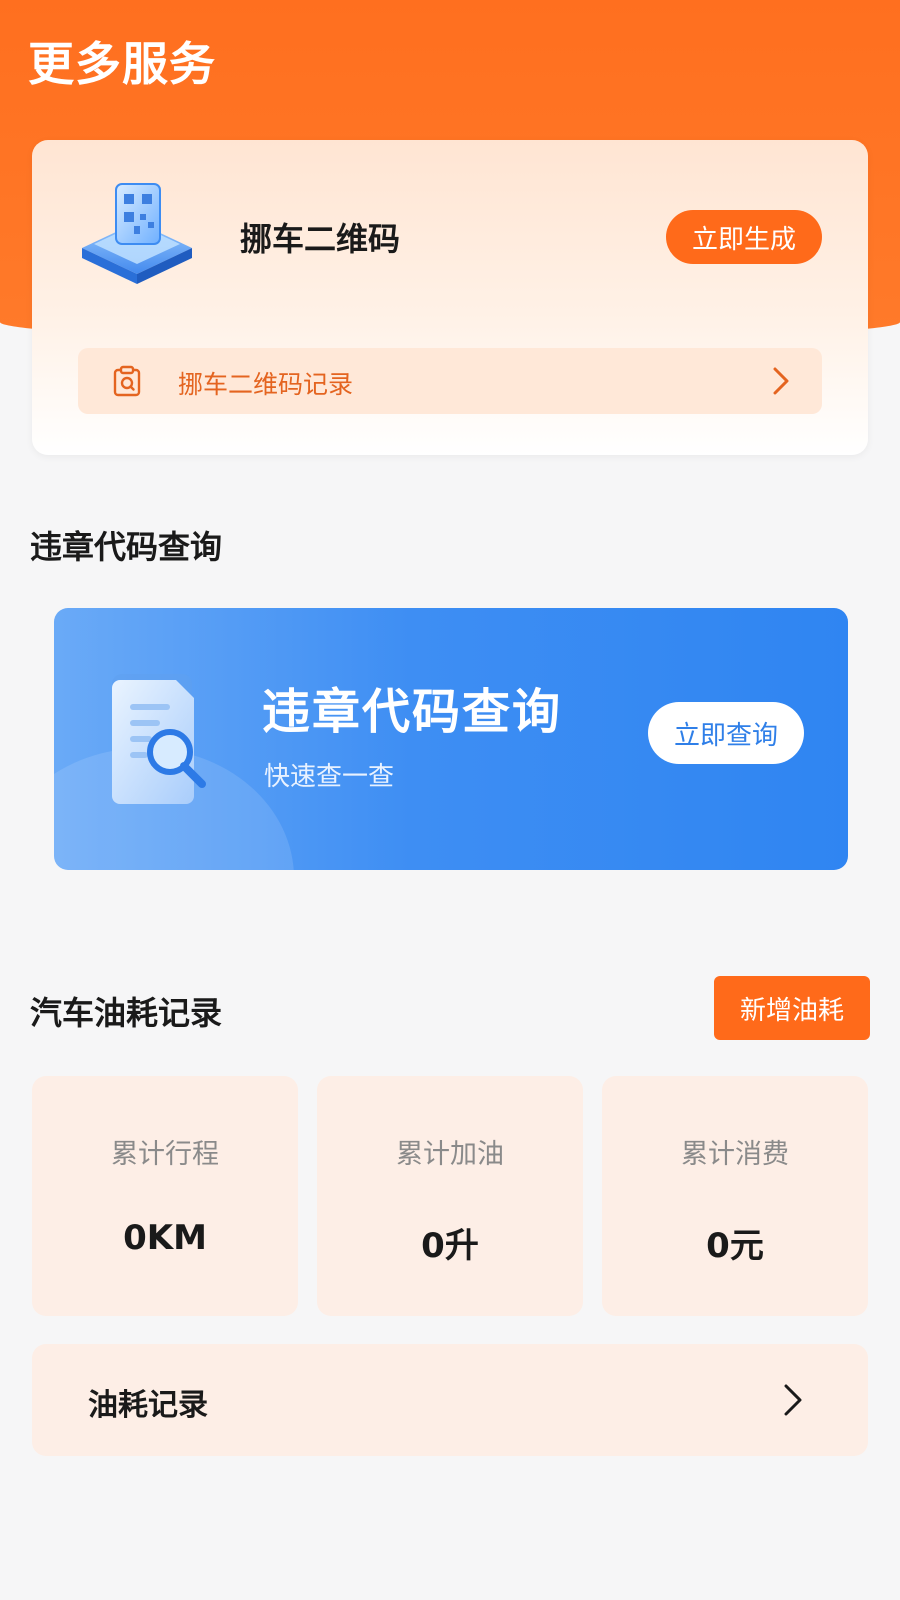 The image size is (900, 1600). Describe the element at coordinates (127, 381) in the screenshot. I see `clipboard-icon` at that location.